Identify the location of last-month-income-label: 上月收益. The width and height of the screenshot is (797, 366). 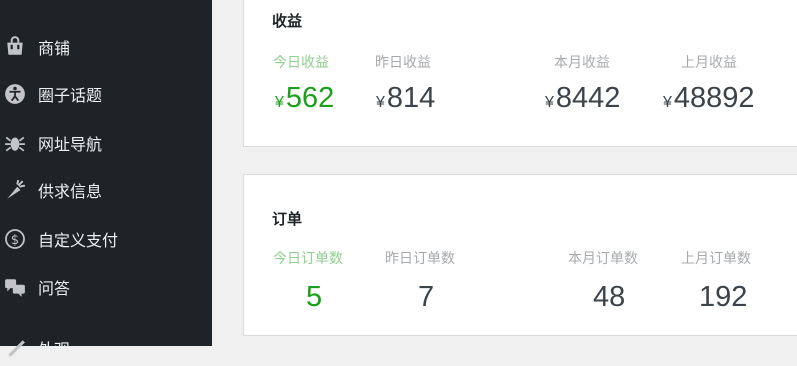
(709, 63).